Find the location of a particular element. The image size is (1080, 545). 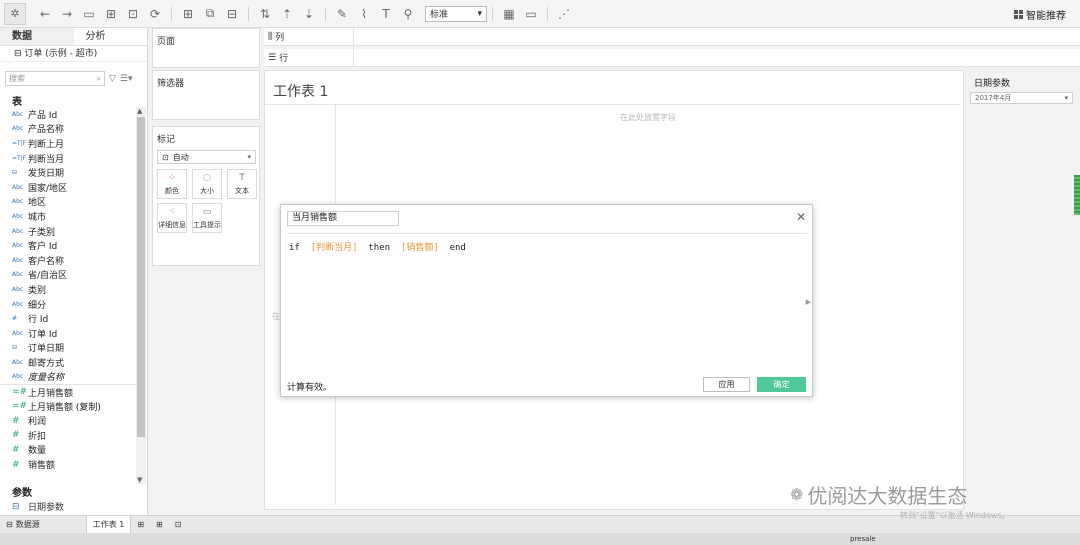

field-item: =T|F 判断当月 is located at coordinates (68, 158).